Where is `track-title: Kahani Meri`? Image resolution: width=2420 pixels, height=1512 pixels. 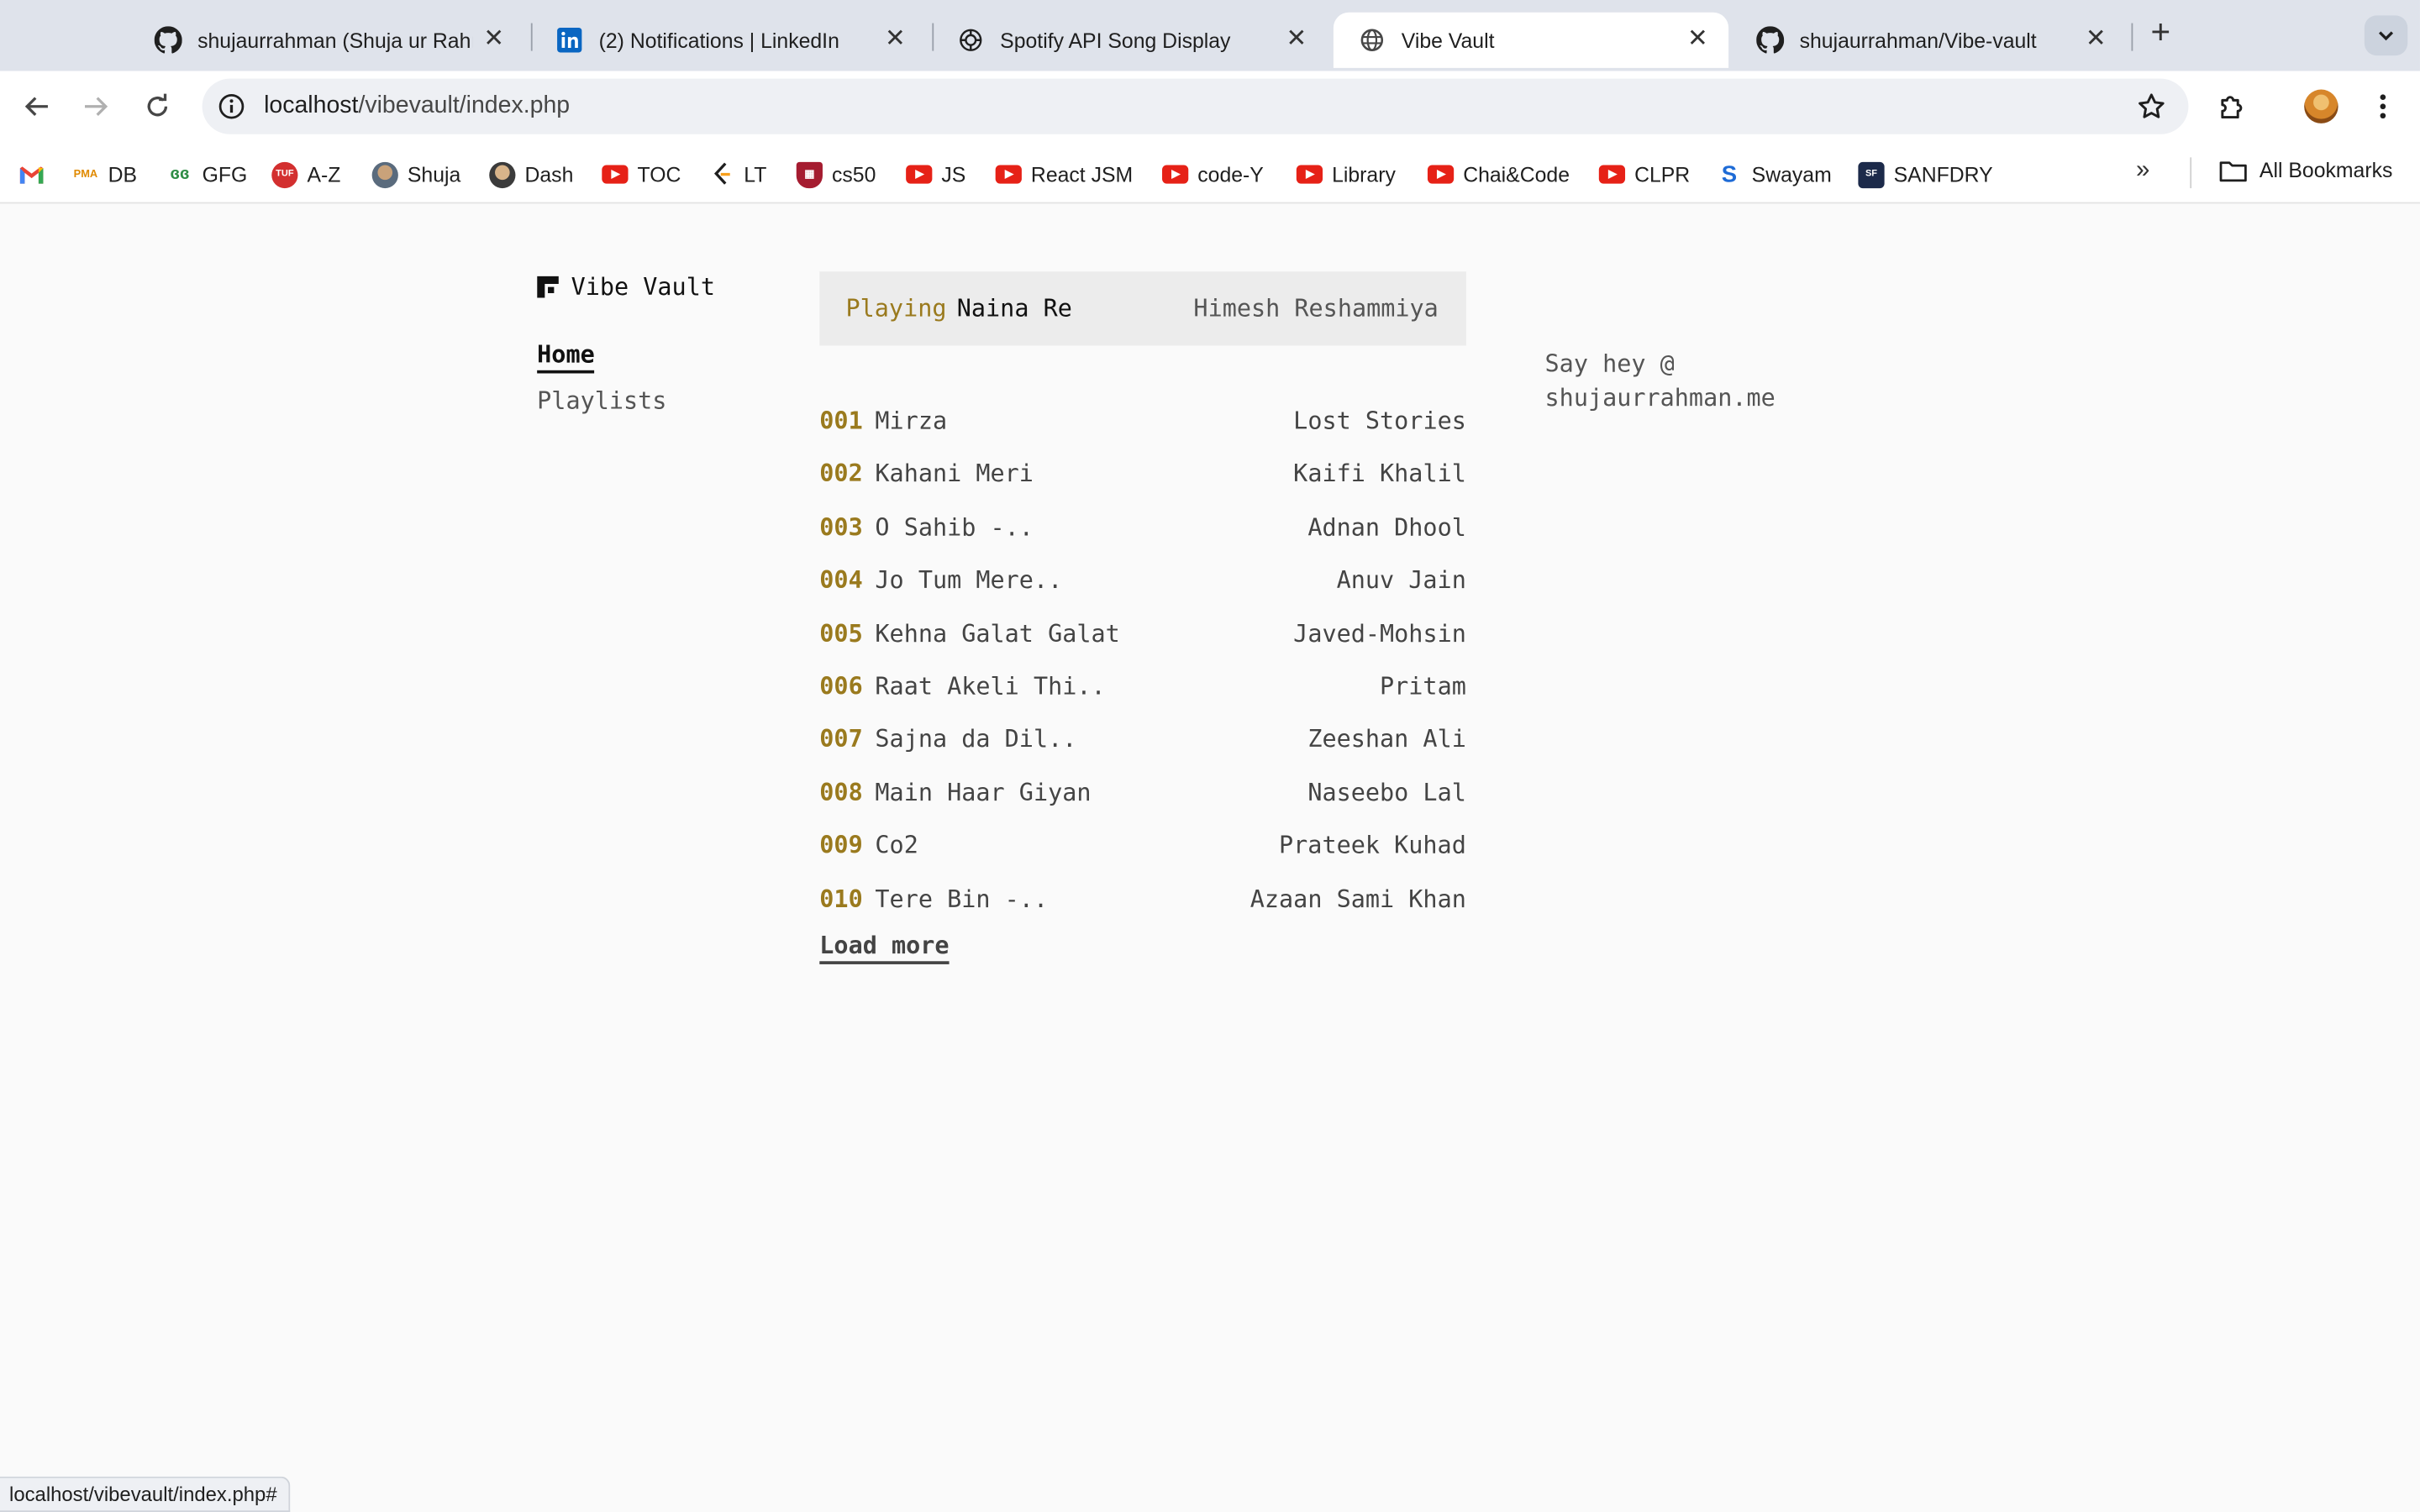
track-title: Kahani Meri is located at coordinates (955, 474).